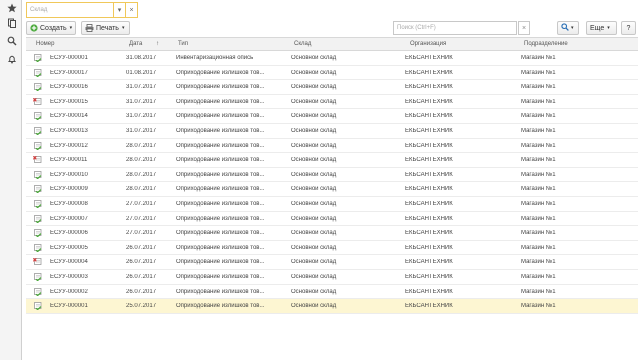 Image resolution: width=640 pixels, height=360 pixels. I want to click on help-label: ?, so click(628, 28).